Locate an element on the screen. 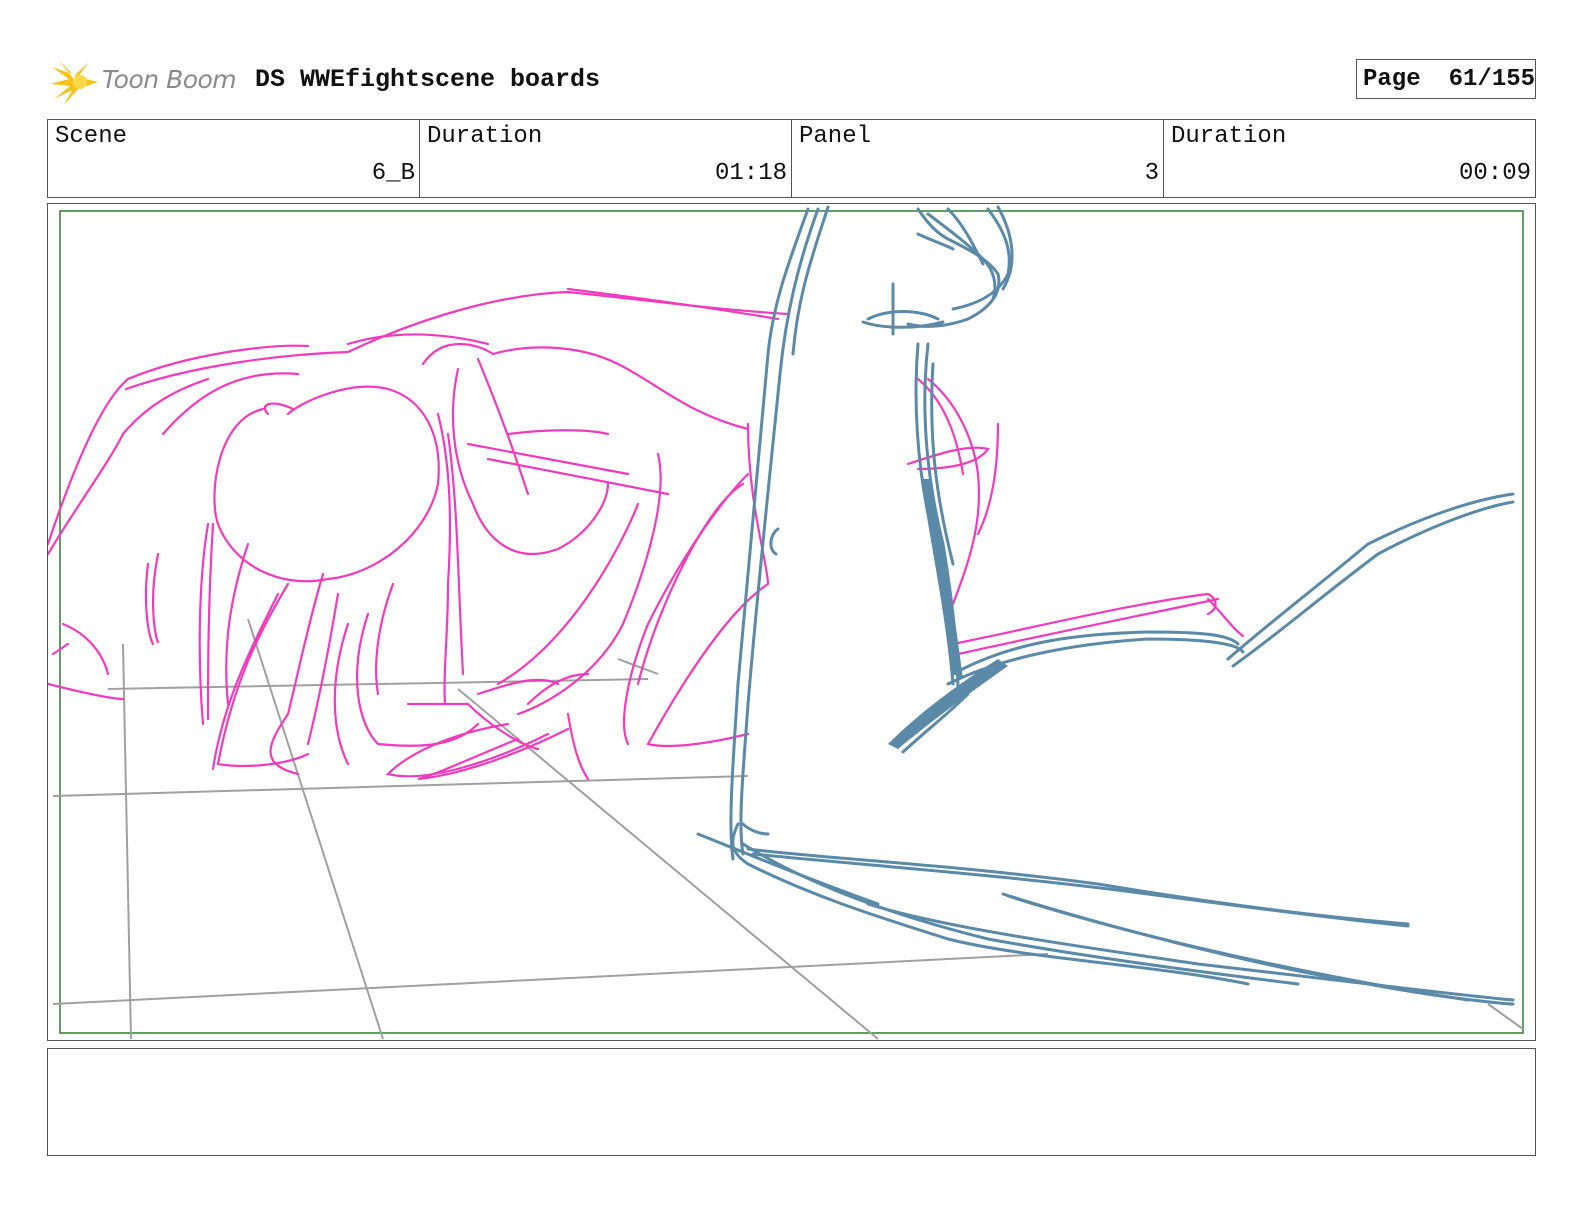  document-title: DS WWEfightscene boards is located at coordinates (428, 79).